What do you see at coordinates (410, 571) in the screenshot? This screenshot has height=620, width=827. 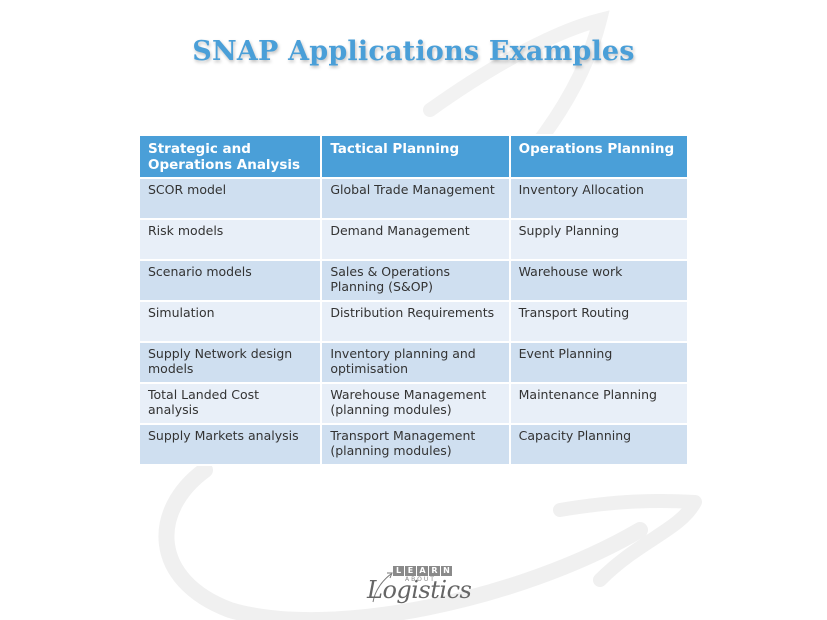 I see `logo-letter: E` at bounding box center [410, 571].